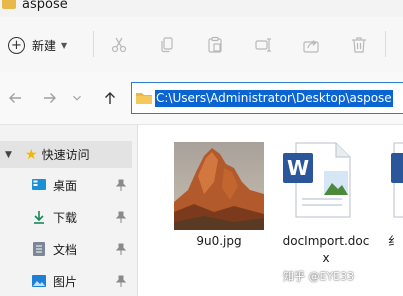 This screenshot has height=296, width=403. I want to click on address-bar: C:\Users\Administrator\Desktop\aspose, so click(267, 98).